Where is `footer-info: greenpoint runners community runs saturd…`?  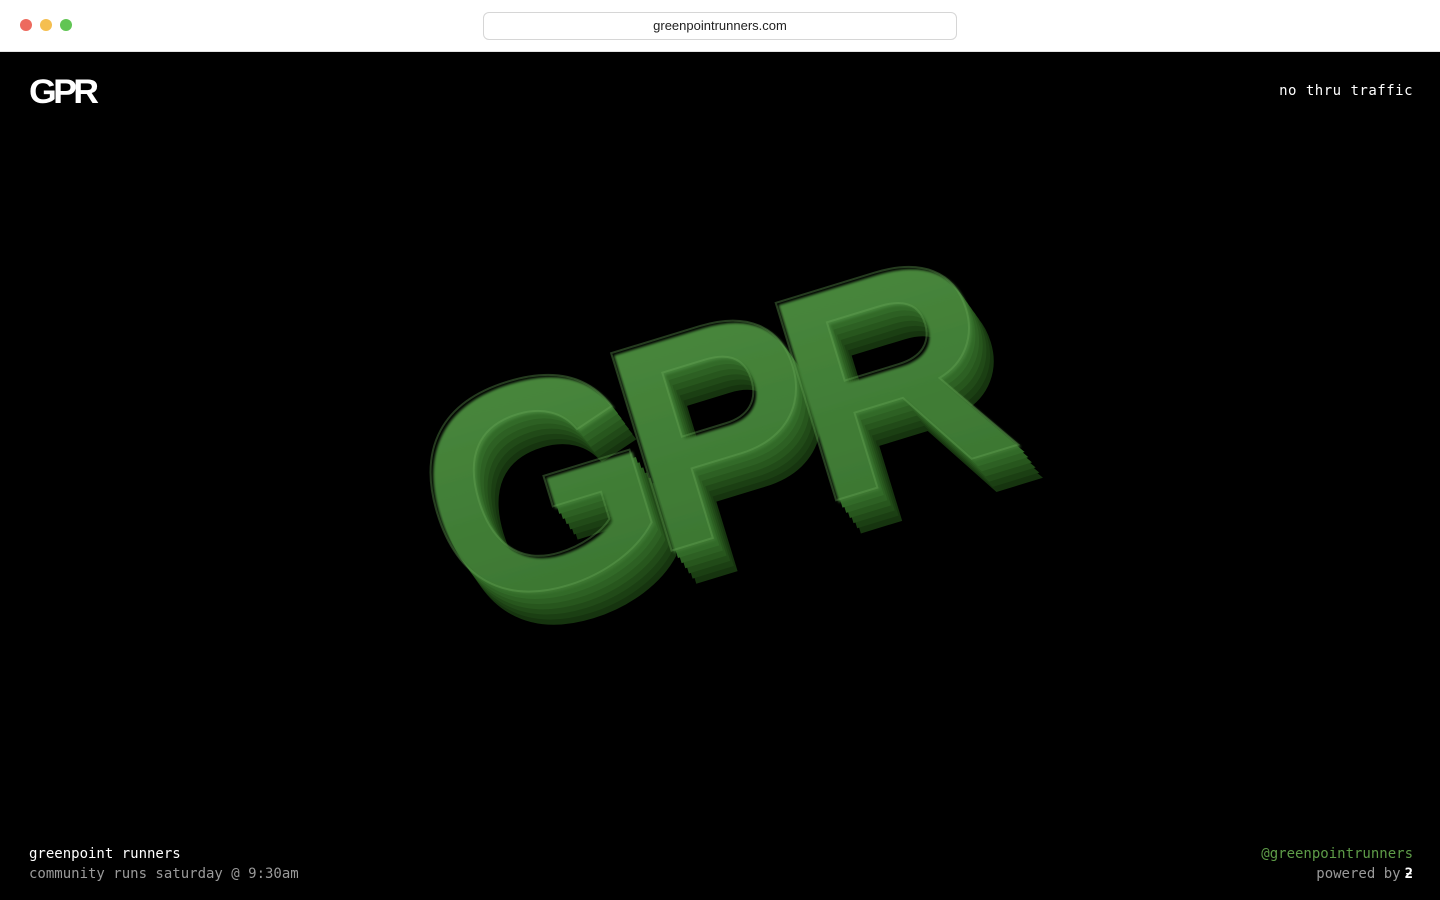
footer-info: greenpoint runners community runs saturd… is located at coordinates (164, 864).